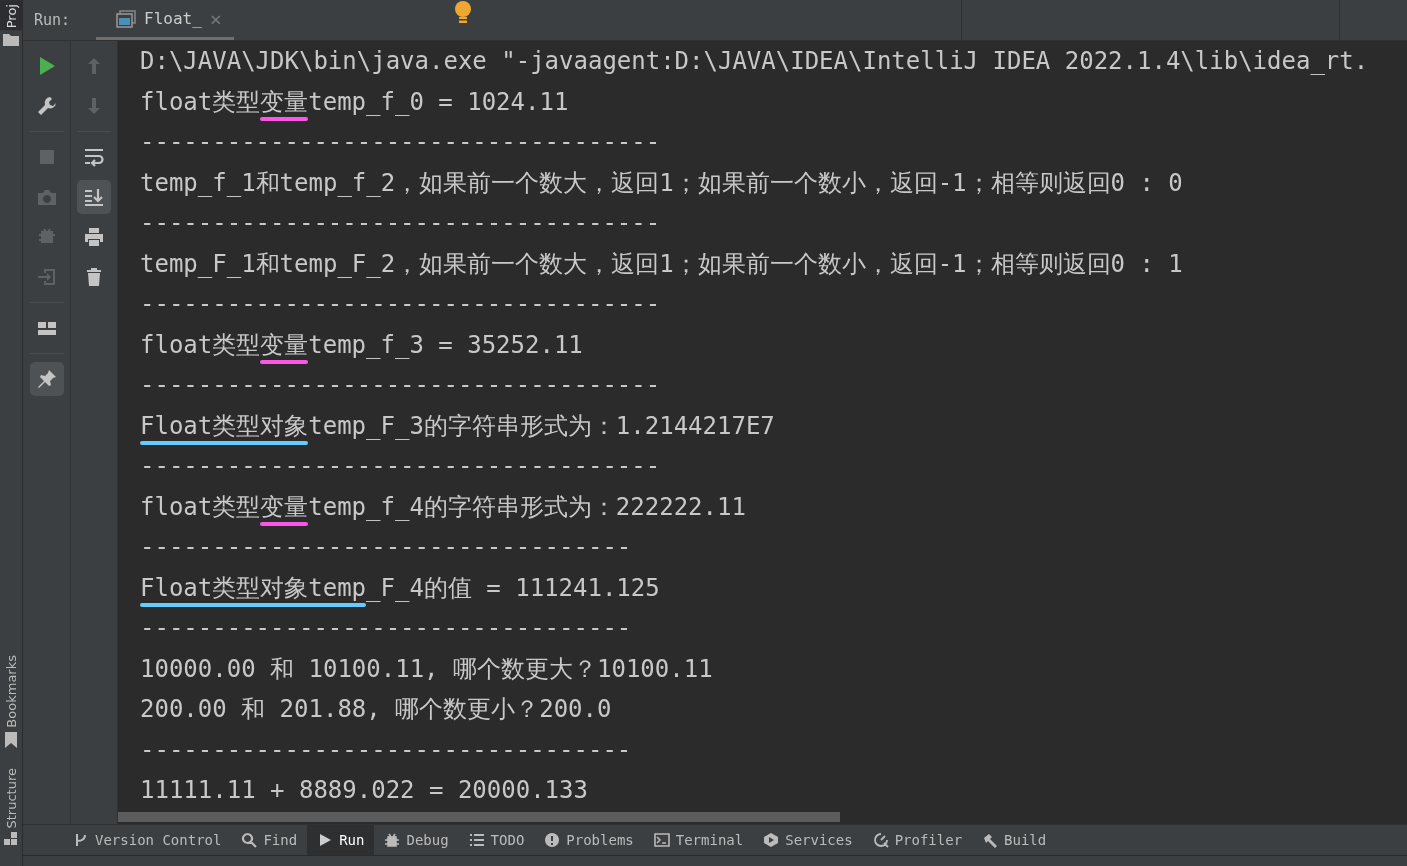 The height and width of the screenshot is (866, 1407). What do you see at coordinates (126, 18) in the screenshot?
I see `console-icon` at bounding box center [126, 18].